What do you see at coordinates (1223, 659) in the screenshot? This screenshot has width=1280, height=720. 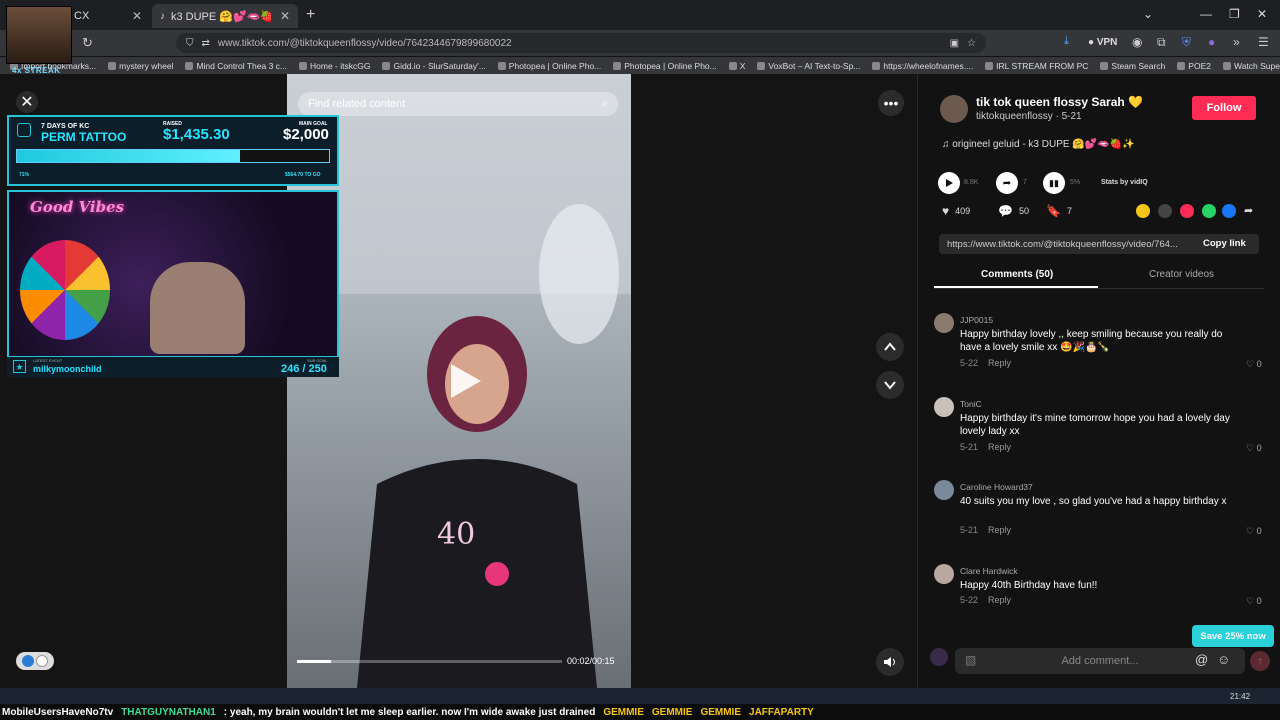 I see `emoji-icon: ☺` at bounding box center [1223, 659].